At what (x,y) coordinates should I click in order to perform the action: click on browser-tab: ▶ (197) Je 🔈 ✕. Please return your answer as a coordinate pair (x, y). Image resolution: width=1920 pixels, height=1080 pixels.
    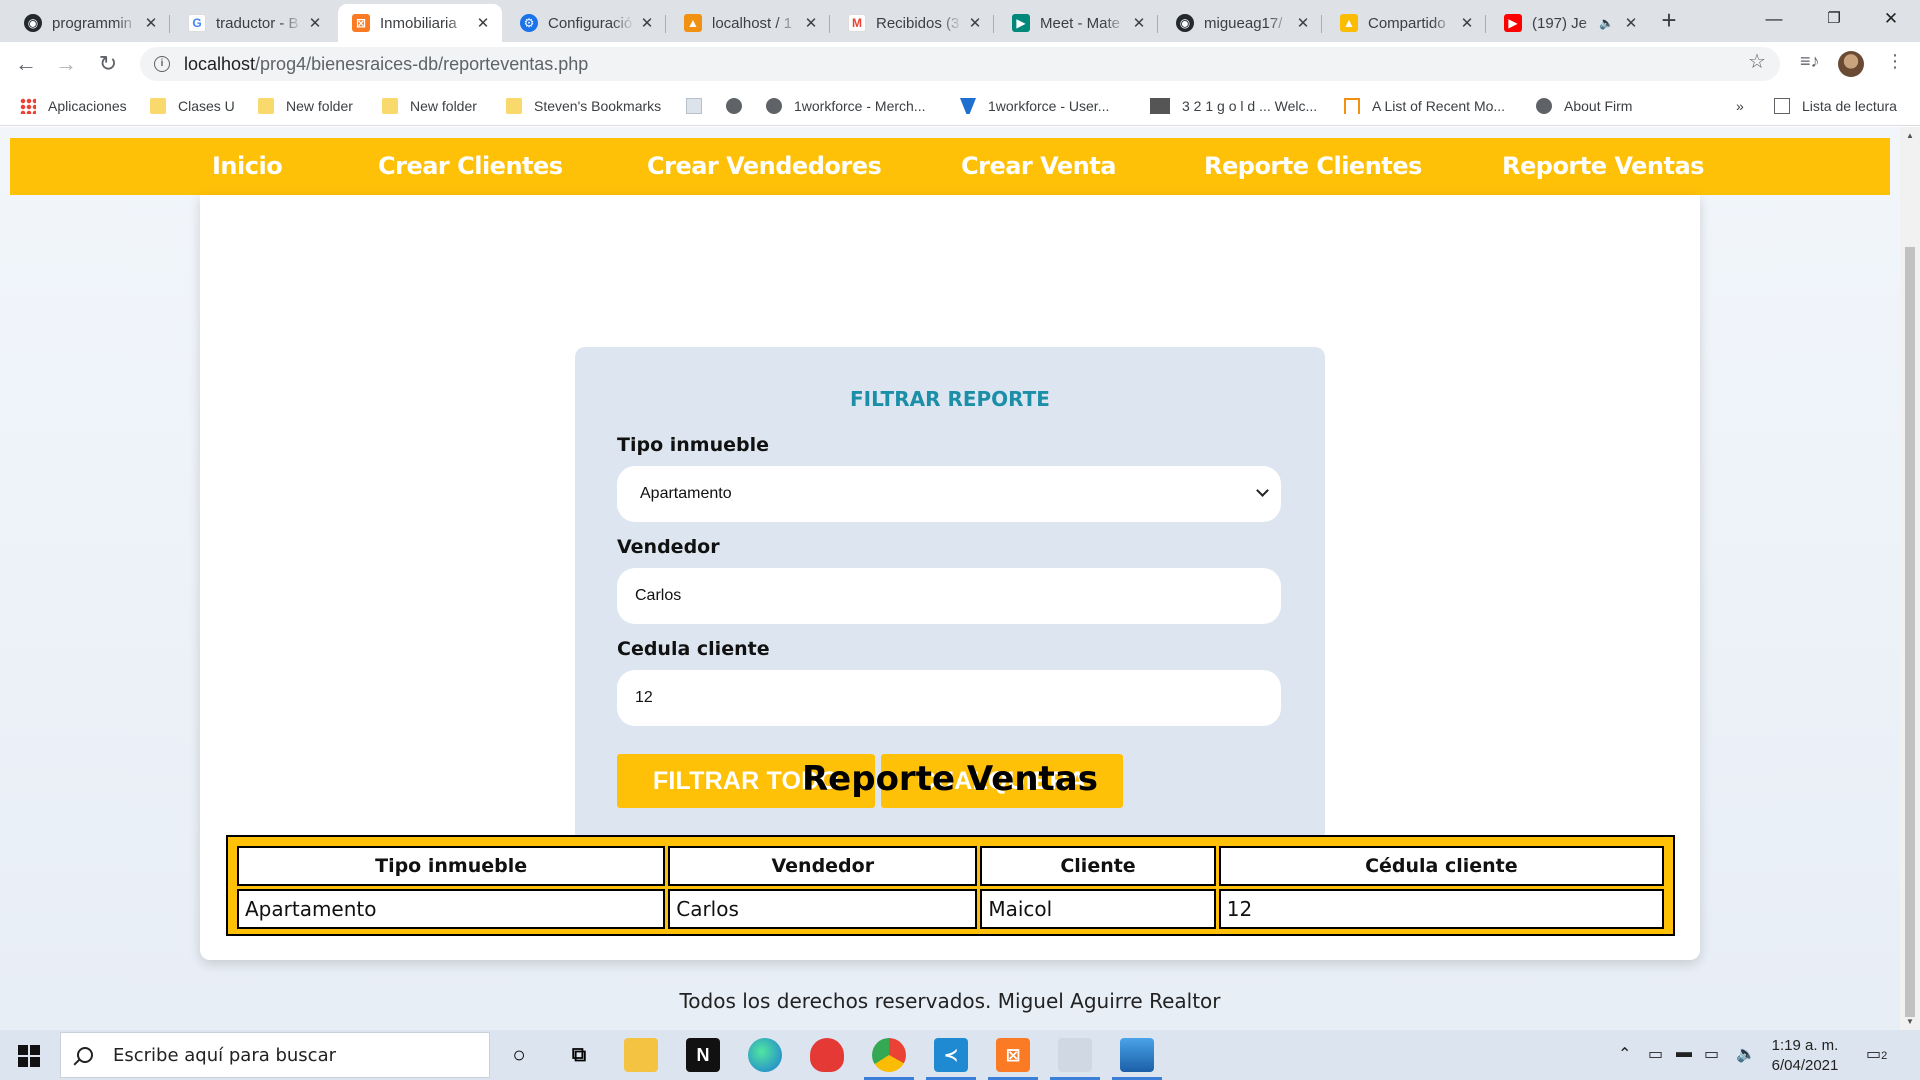
    Looking at the image, I should click on (1570, 23).